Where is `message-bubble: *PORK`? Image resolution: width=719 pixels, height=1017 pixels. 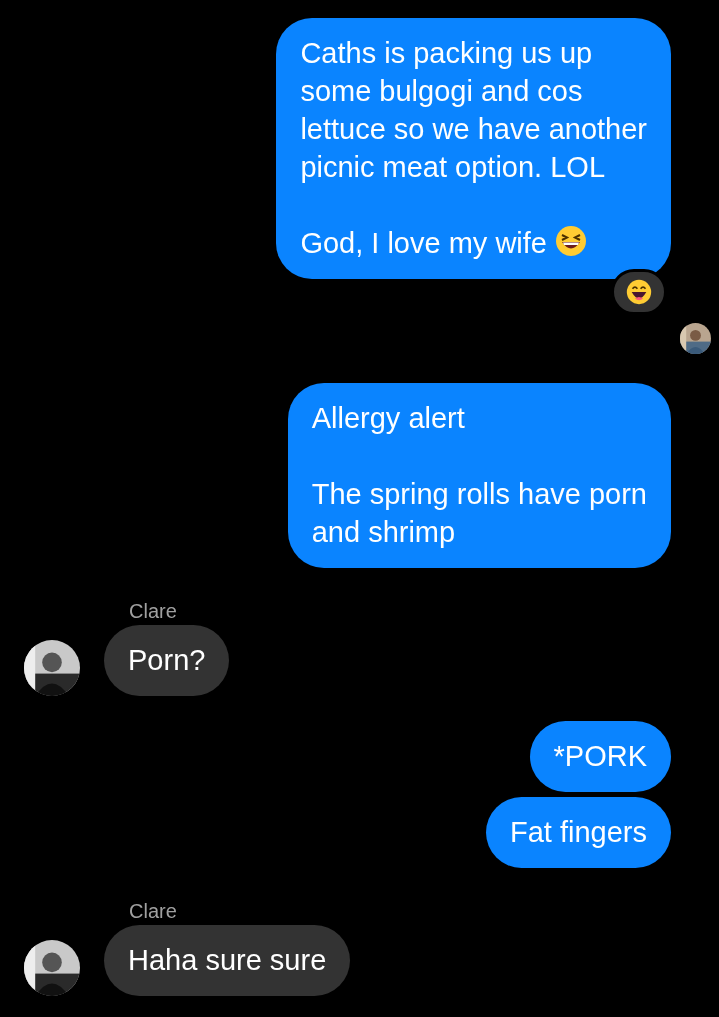
message-bubble: *PORK is located at coordinates (600, 756).